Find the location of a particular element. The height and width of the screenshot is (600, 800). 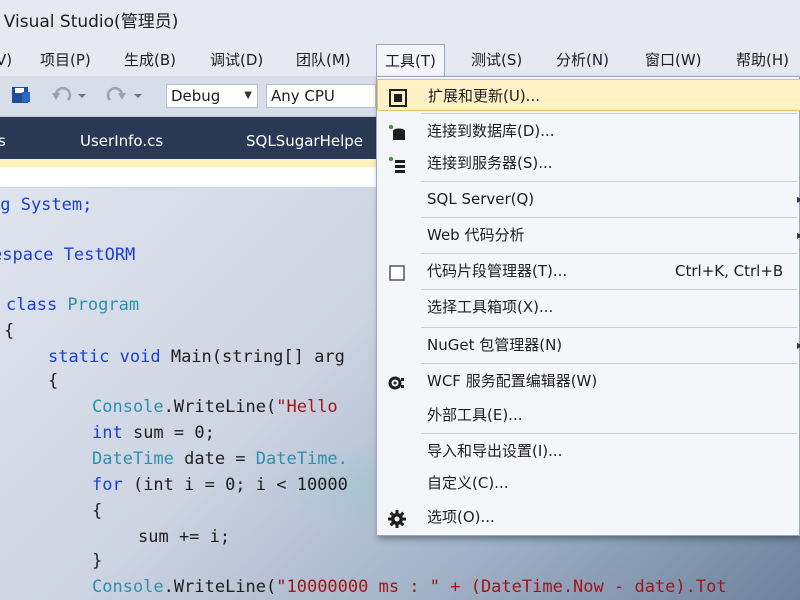

code-line-3: espace TestORM is located at coordinates (68, 255).